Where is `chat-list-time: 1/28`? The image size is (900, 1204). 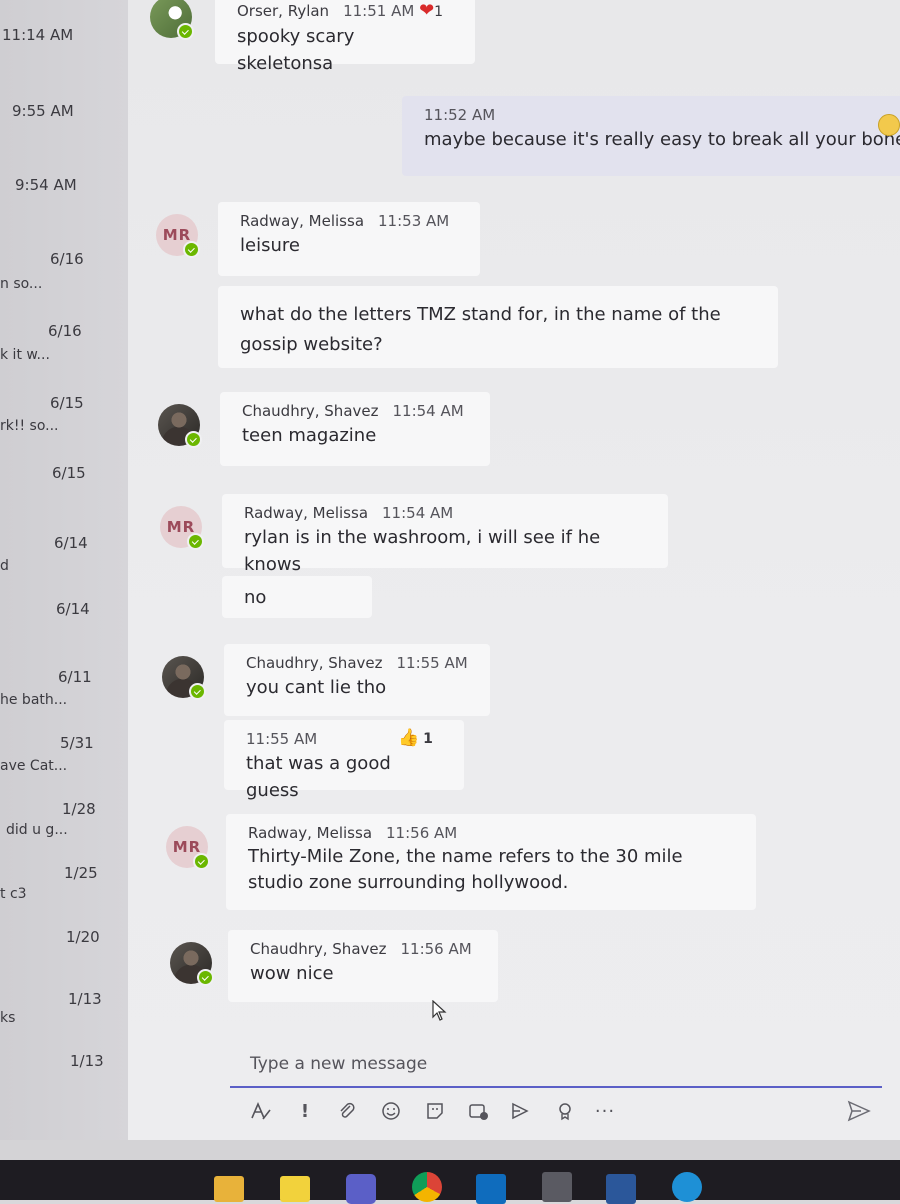
chat-list-time: 1/28 is located at coordinates (79, 809).